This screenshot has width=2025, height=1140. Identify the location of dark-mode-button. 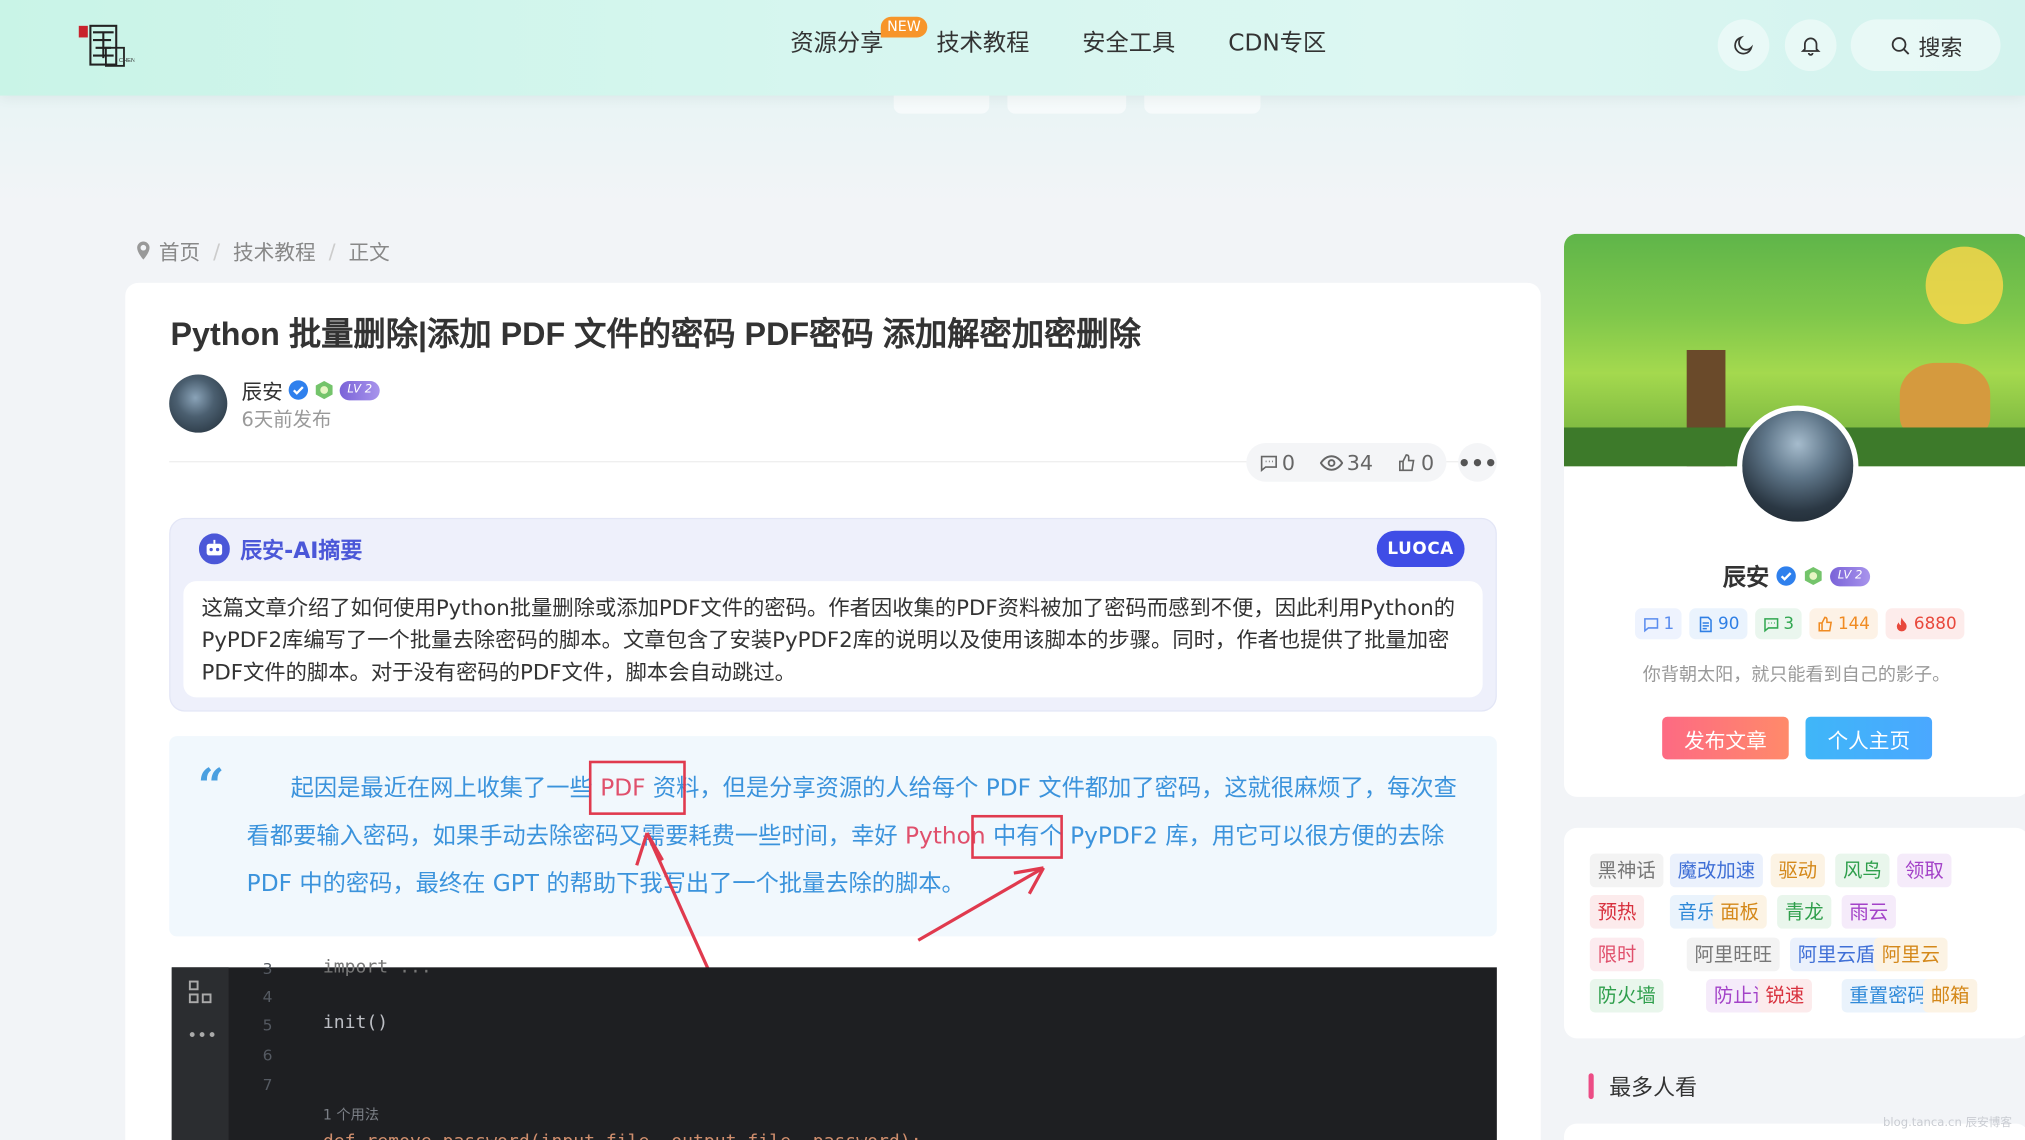
(1743, 45).